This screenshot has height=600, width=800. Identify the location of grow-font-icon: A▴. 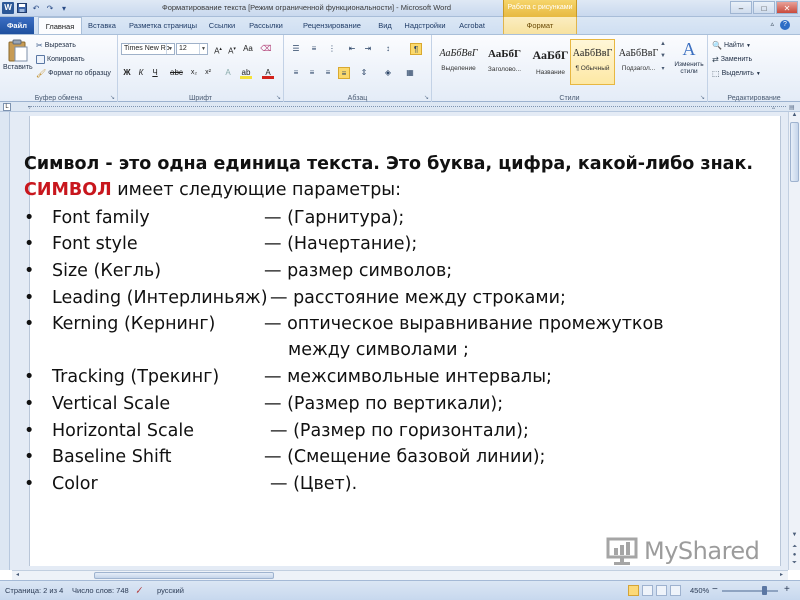
(218, 49).